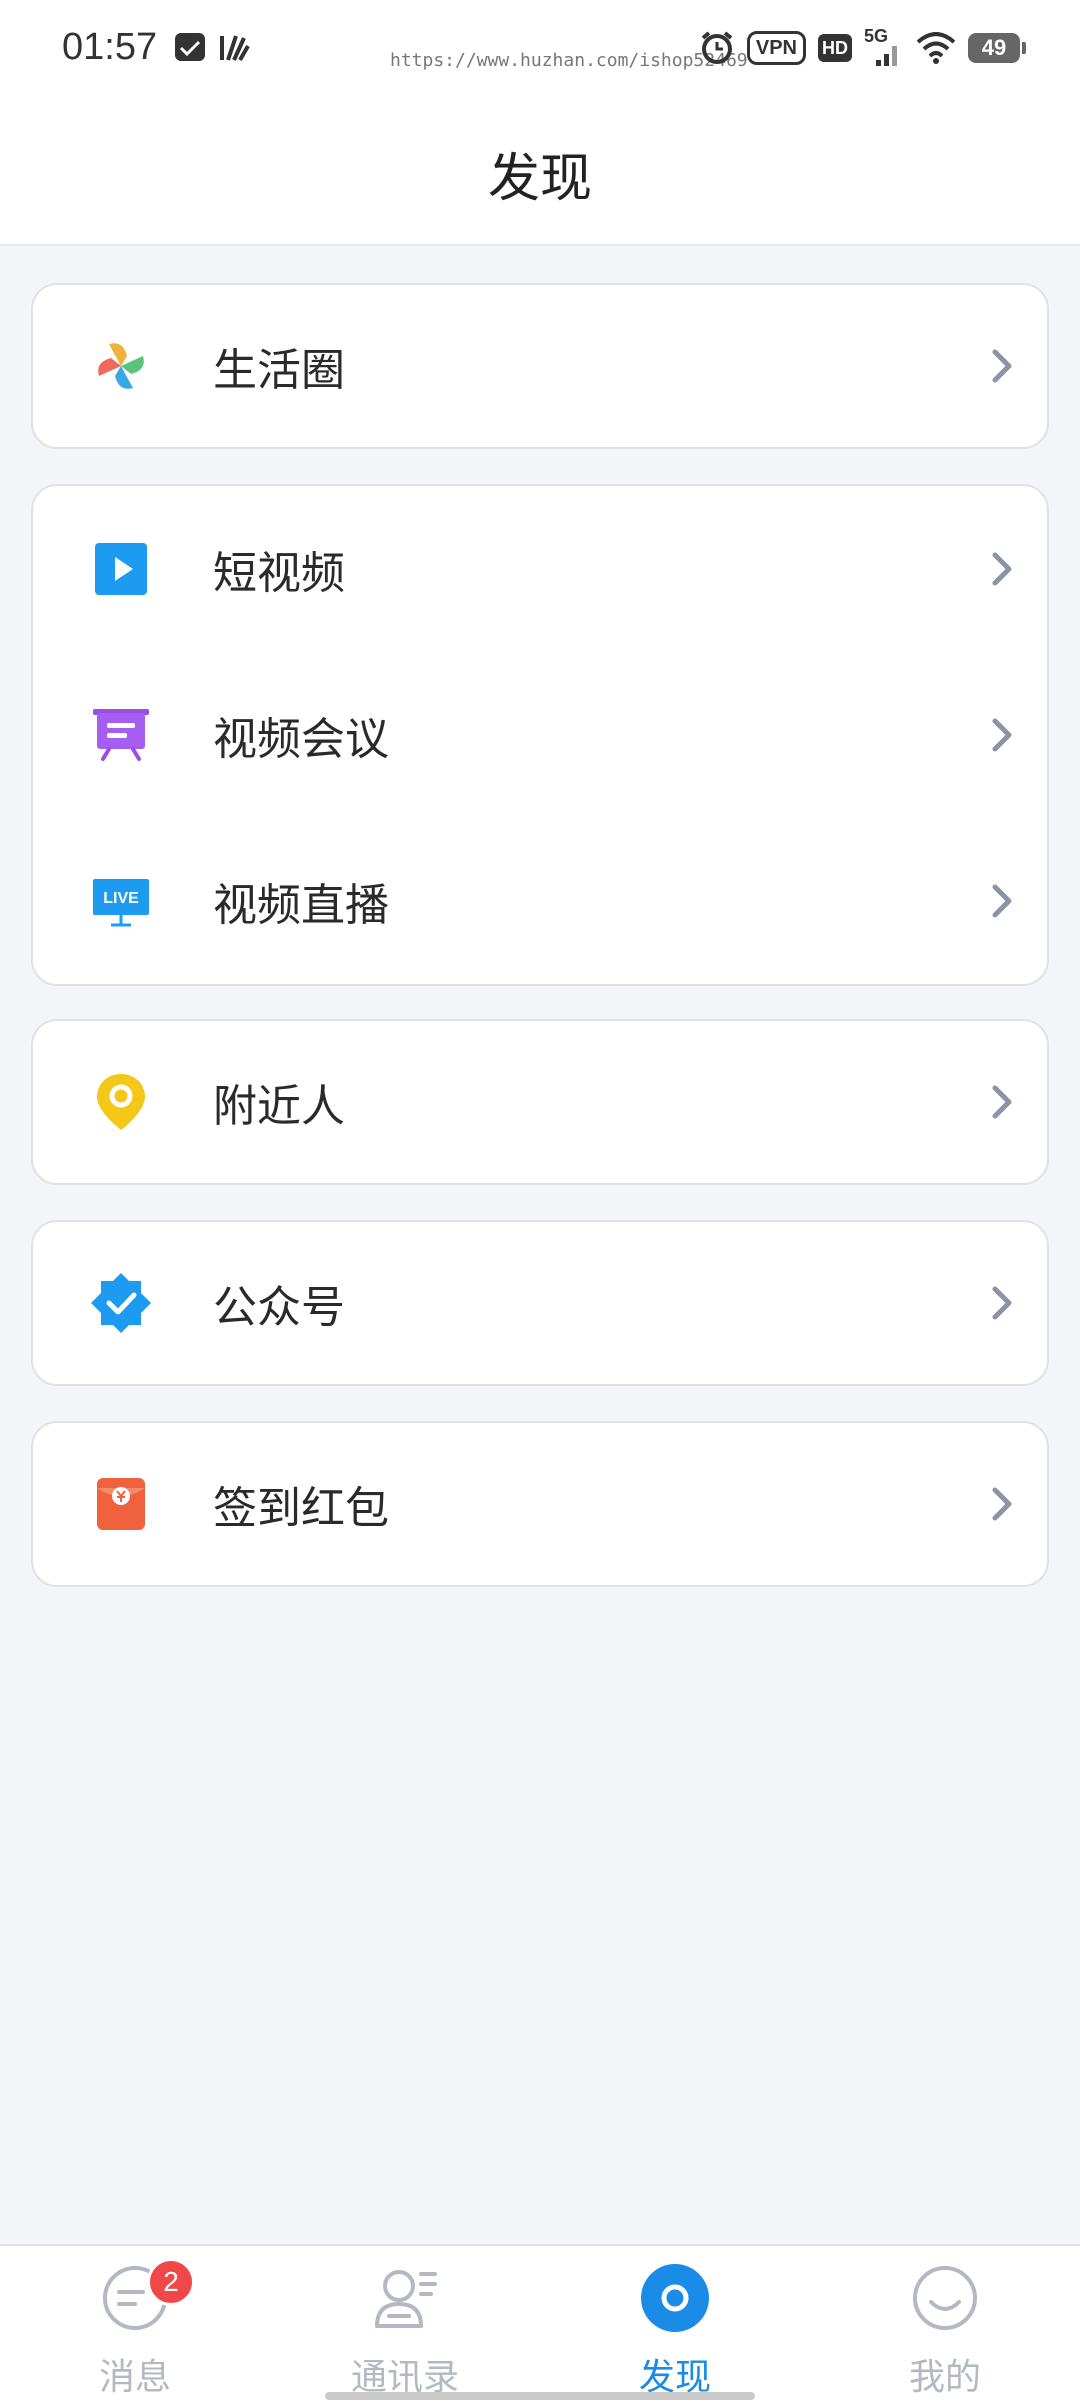  Describe the element at coordinates (884, 47) in the screenshot. I see `cellular-signal-icon: 5G` at that location.